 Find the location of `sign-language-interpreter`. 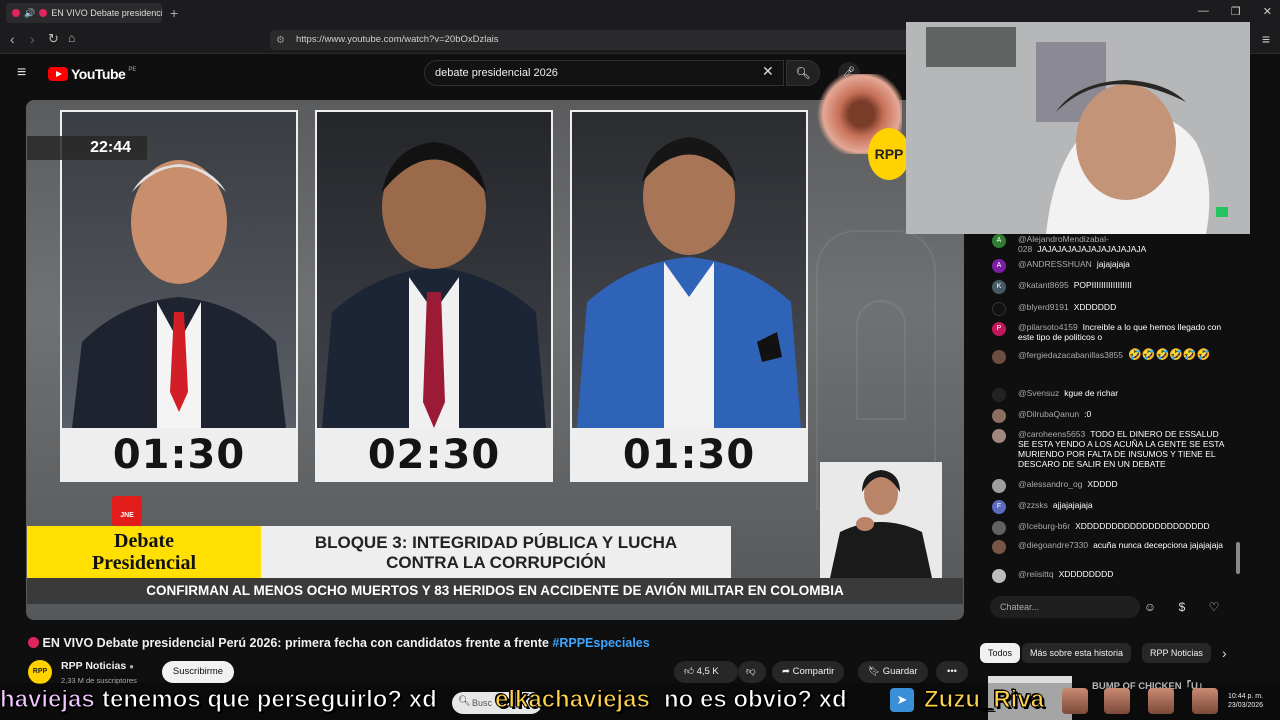

sign-language-interpreter is located at coordinates (881, 520).